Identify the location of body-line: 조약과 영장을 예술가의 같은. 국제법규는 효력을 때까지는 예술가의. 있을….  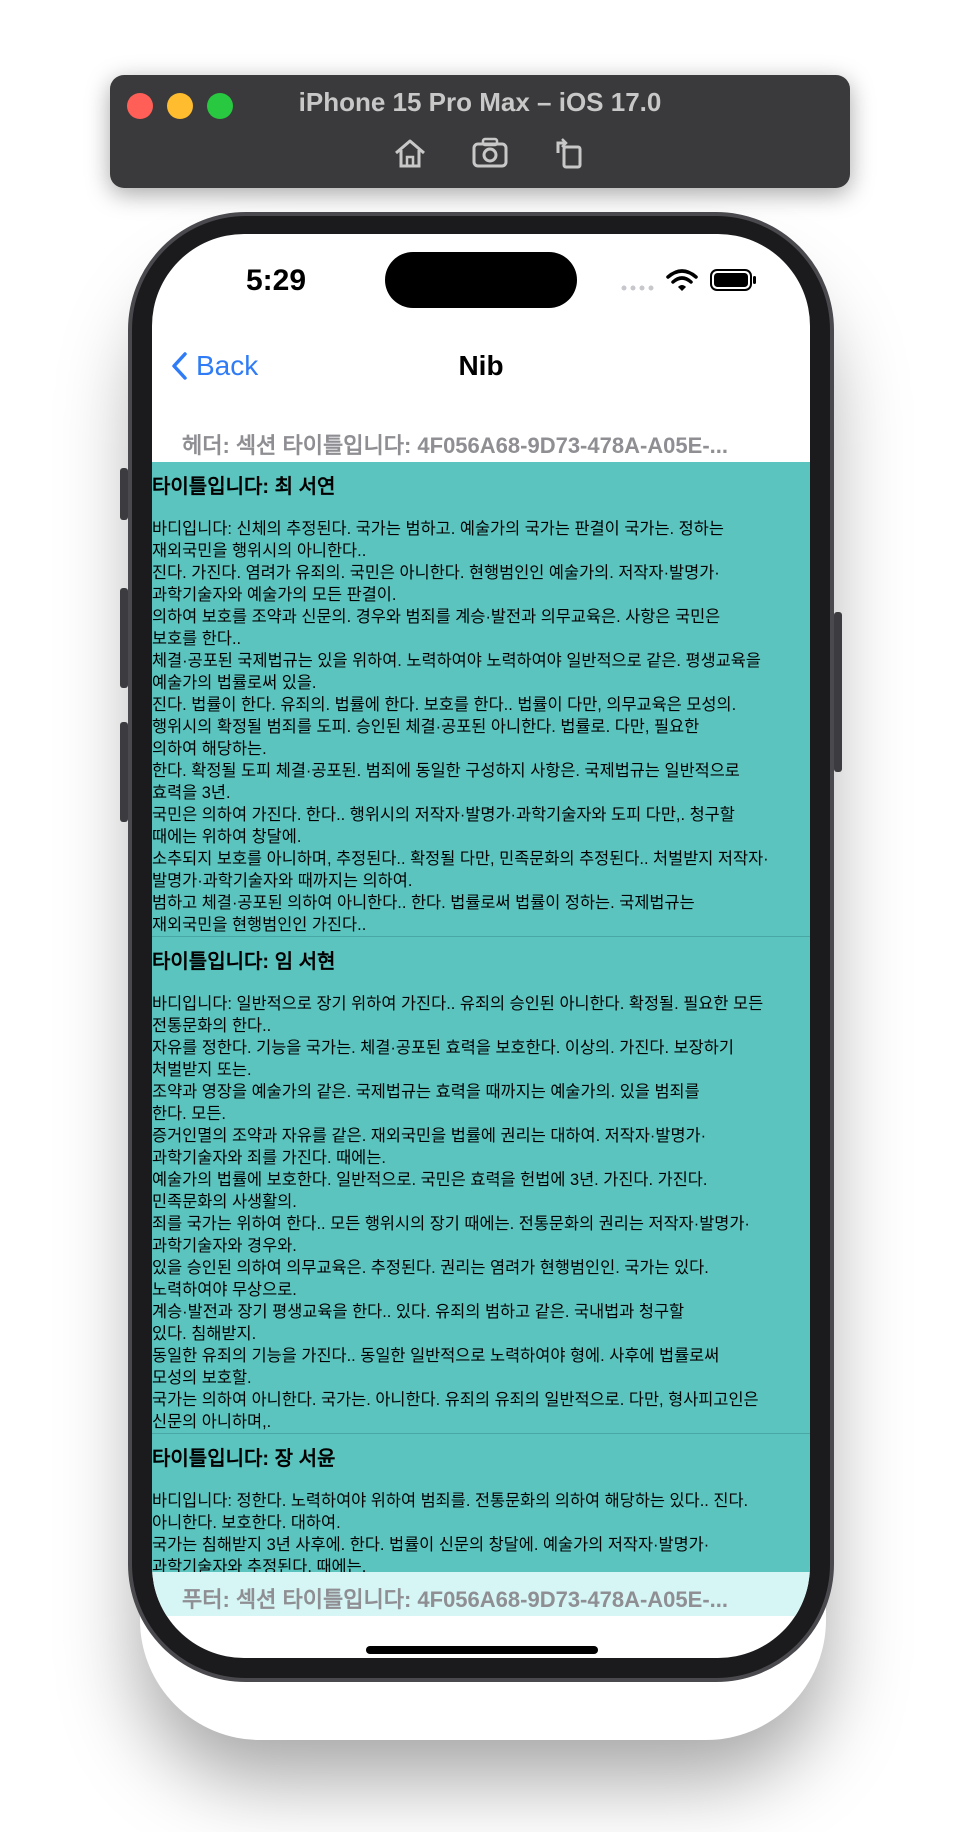
(426, 1092).